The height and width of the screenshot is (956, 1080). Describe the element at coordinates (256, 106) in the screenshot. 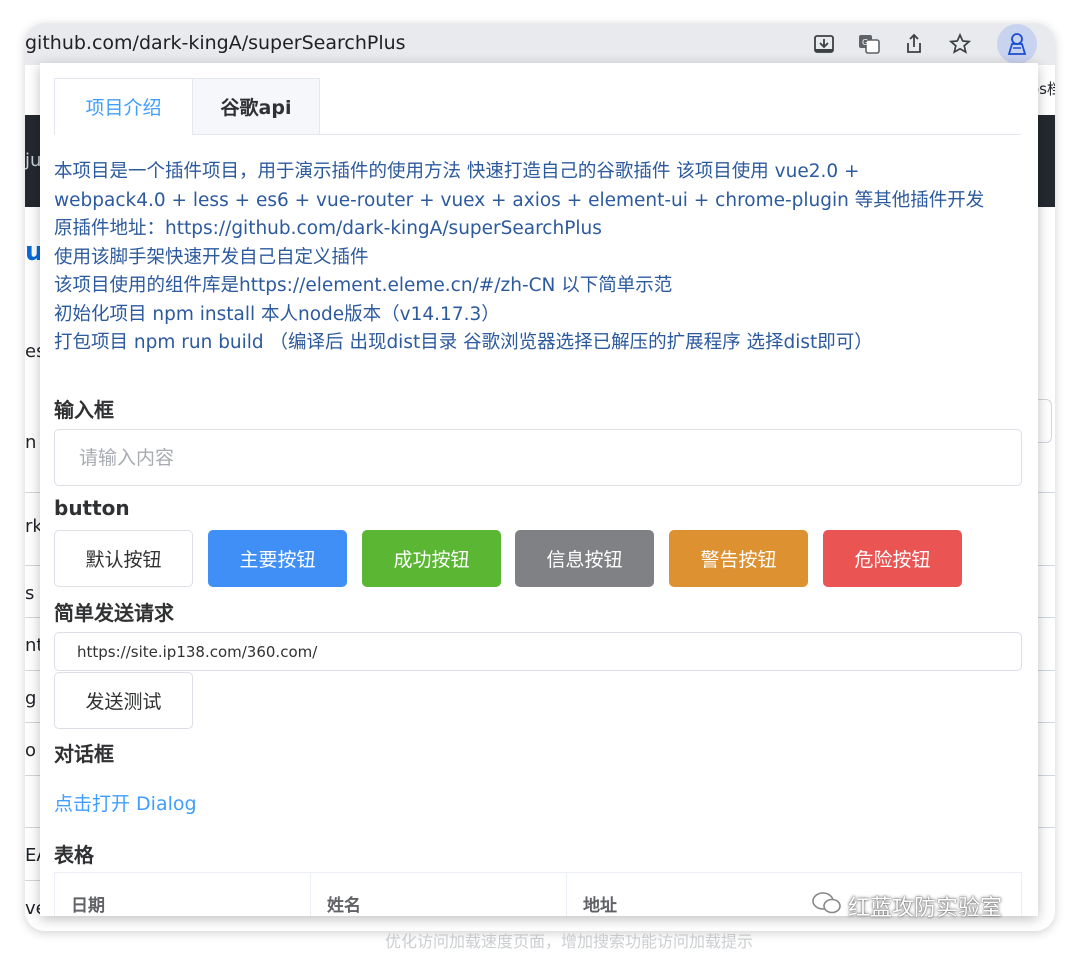

I see `tab-google-api: 谷歌api` at that location.